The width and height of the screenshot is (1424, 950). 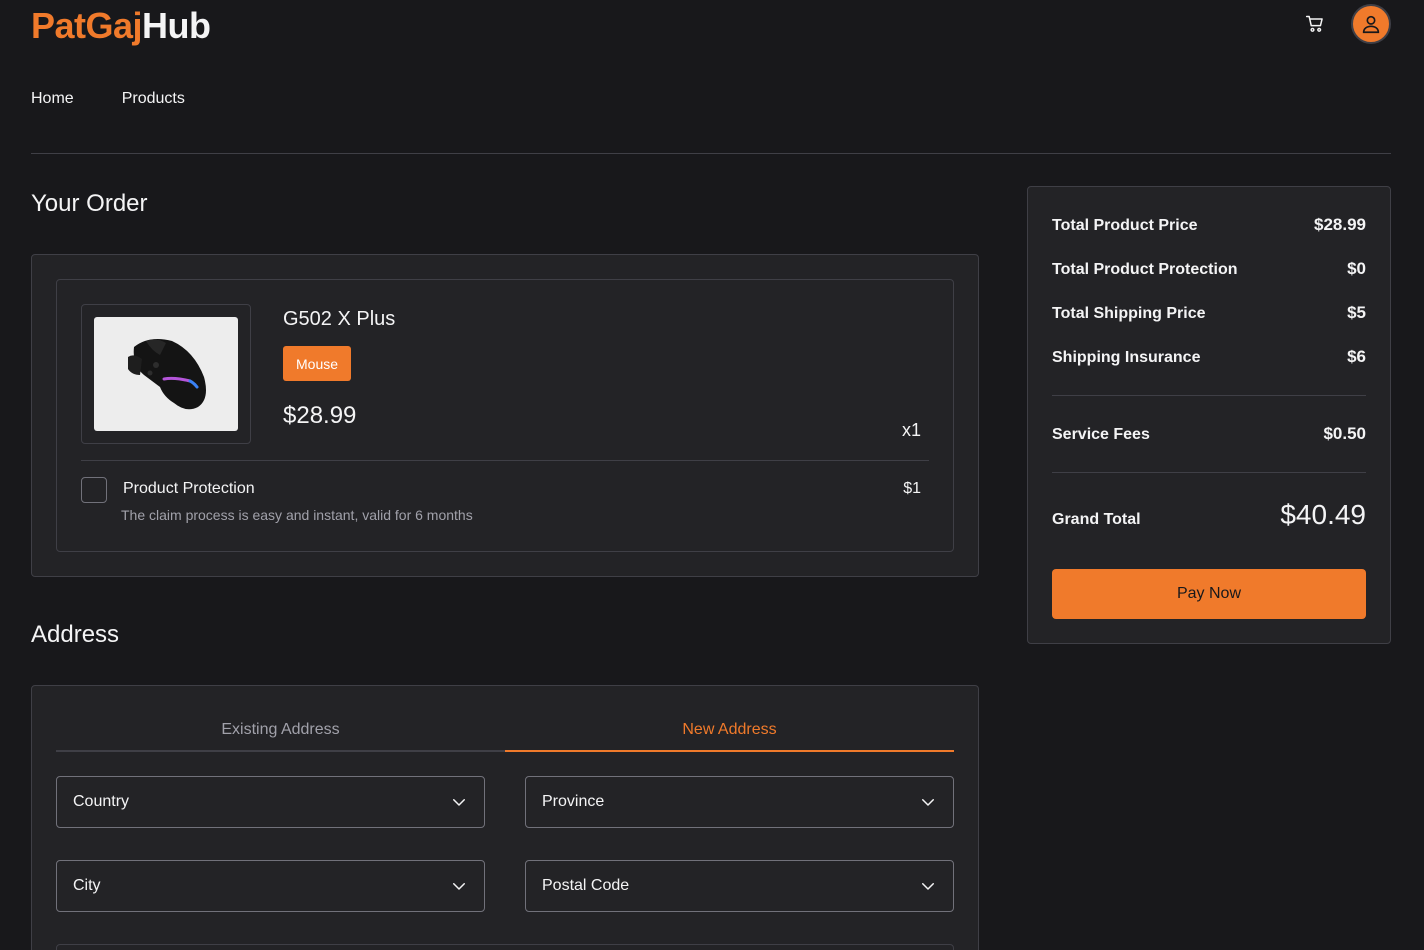 What do you see at coordinates (739, 802) in the screenshot?
I see `province-select: Province` at bounding box center [739, 802].